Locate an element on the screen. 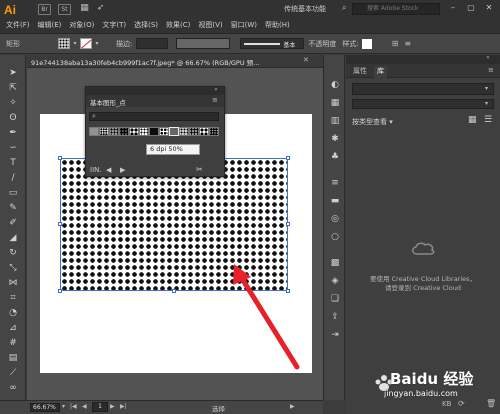 Image resolution: width=500 pixels, height=414 pixels. curvature-tool-icon: ∽ is located at coordinates (13, 148).